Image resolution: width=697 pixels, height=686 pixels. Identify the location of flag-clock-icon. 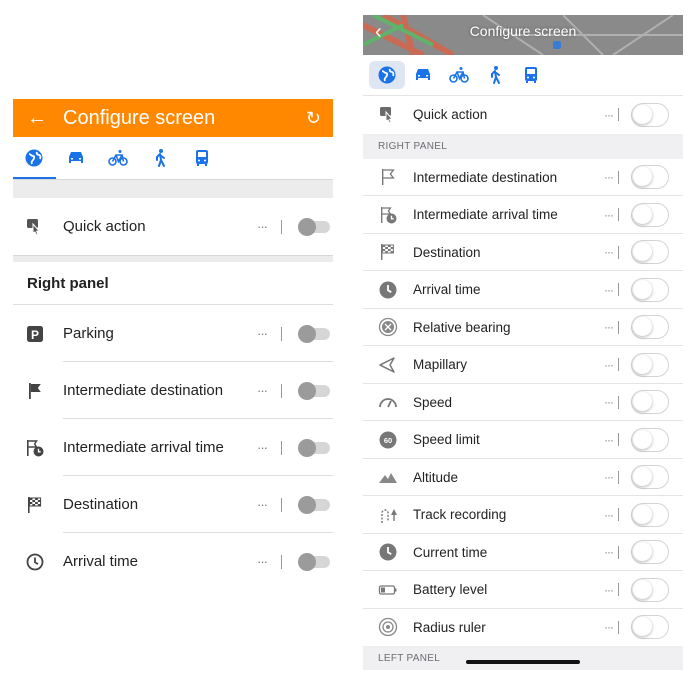
(38, 448).